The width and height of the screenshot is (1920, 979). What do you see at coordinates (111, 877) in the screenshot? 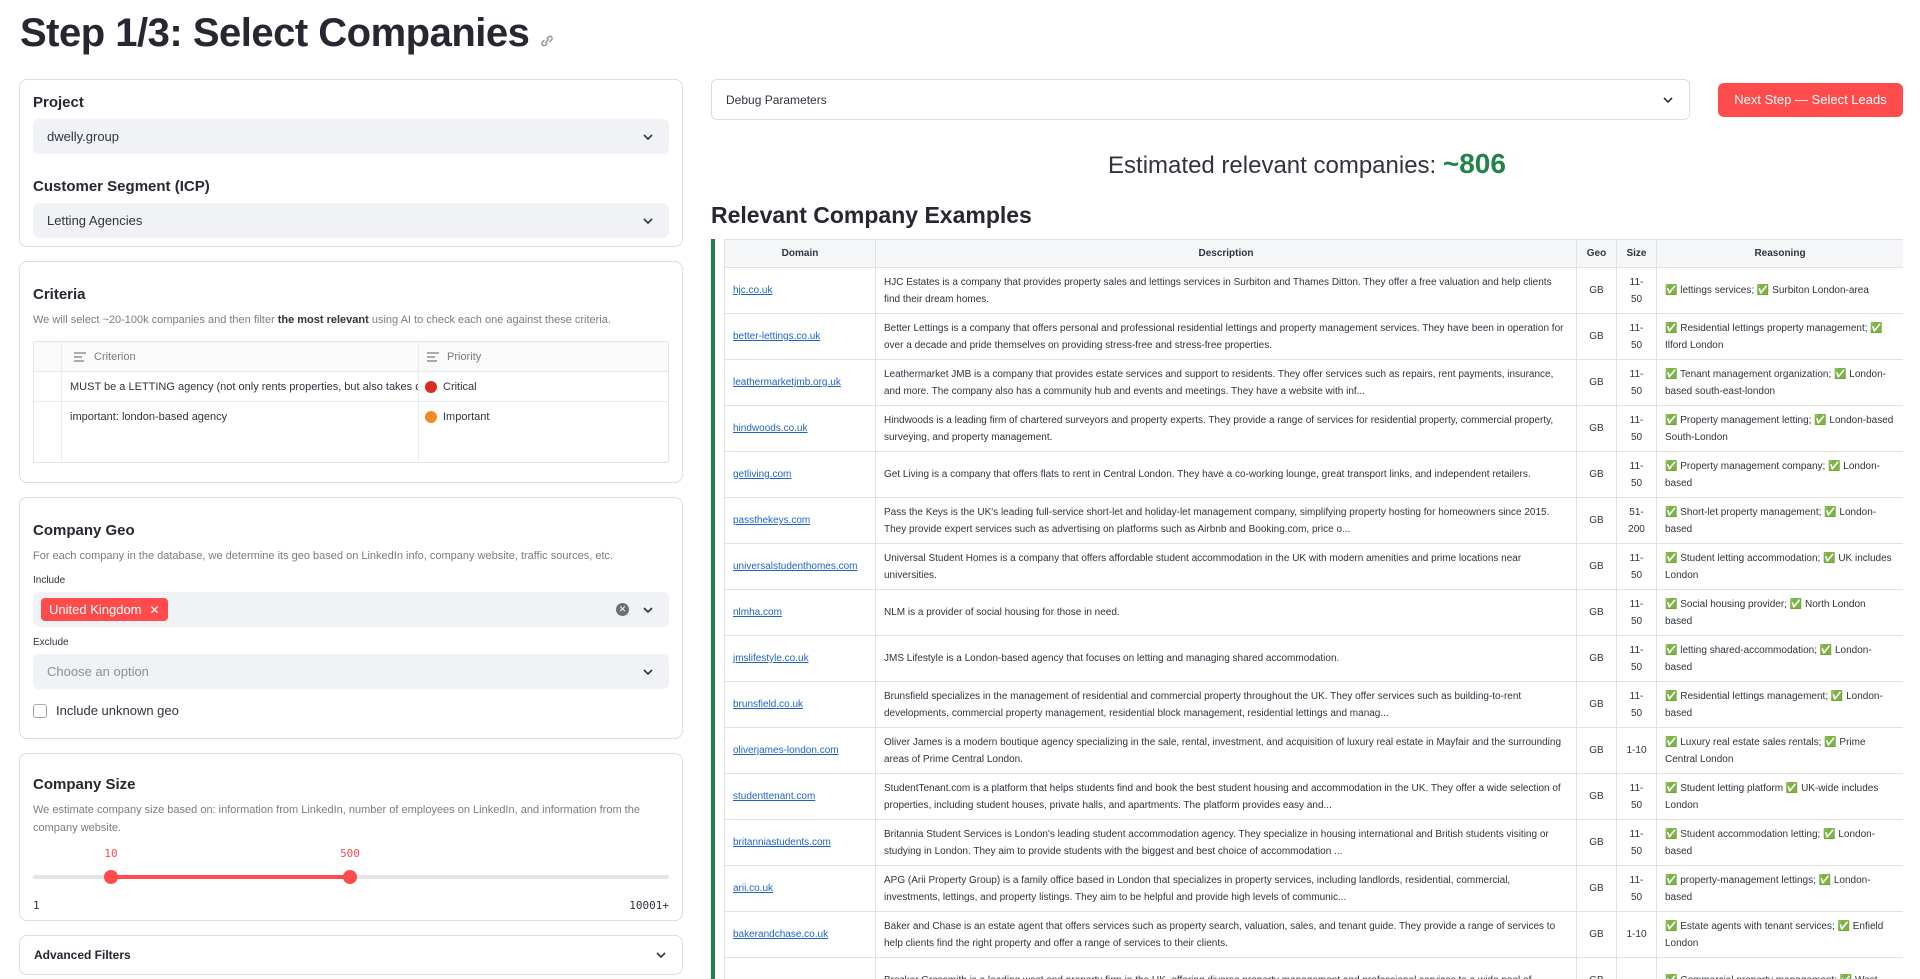
I see `slider-low-thumb` at bounding box center [111, 877].